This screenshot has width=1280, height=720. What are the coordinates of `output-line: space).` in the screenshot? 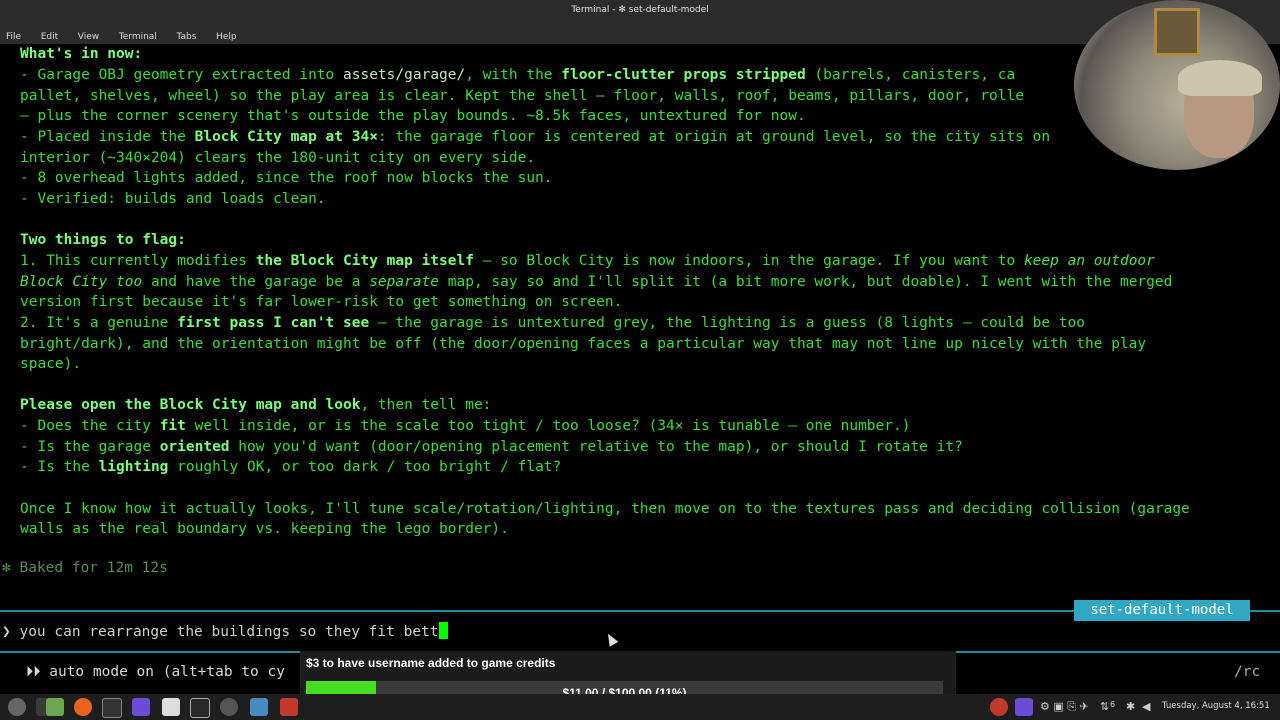 It's located at (51, 364).